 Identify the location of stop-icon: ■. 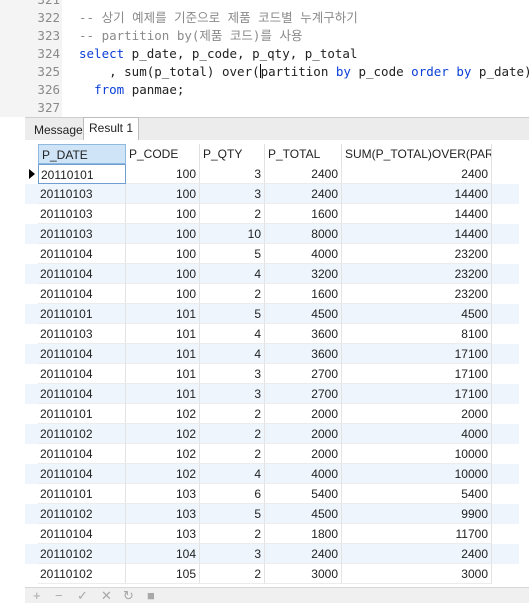
(151, 596).